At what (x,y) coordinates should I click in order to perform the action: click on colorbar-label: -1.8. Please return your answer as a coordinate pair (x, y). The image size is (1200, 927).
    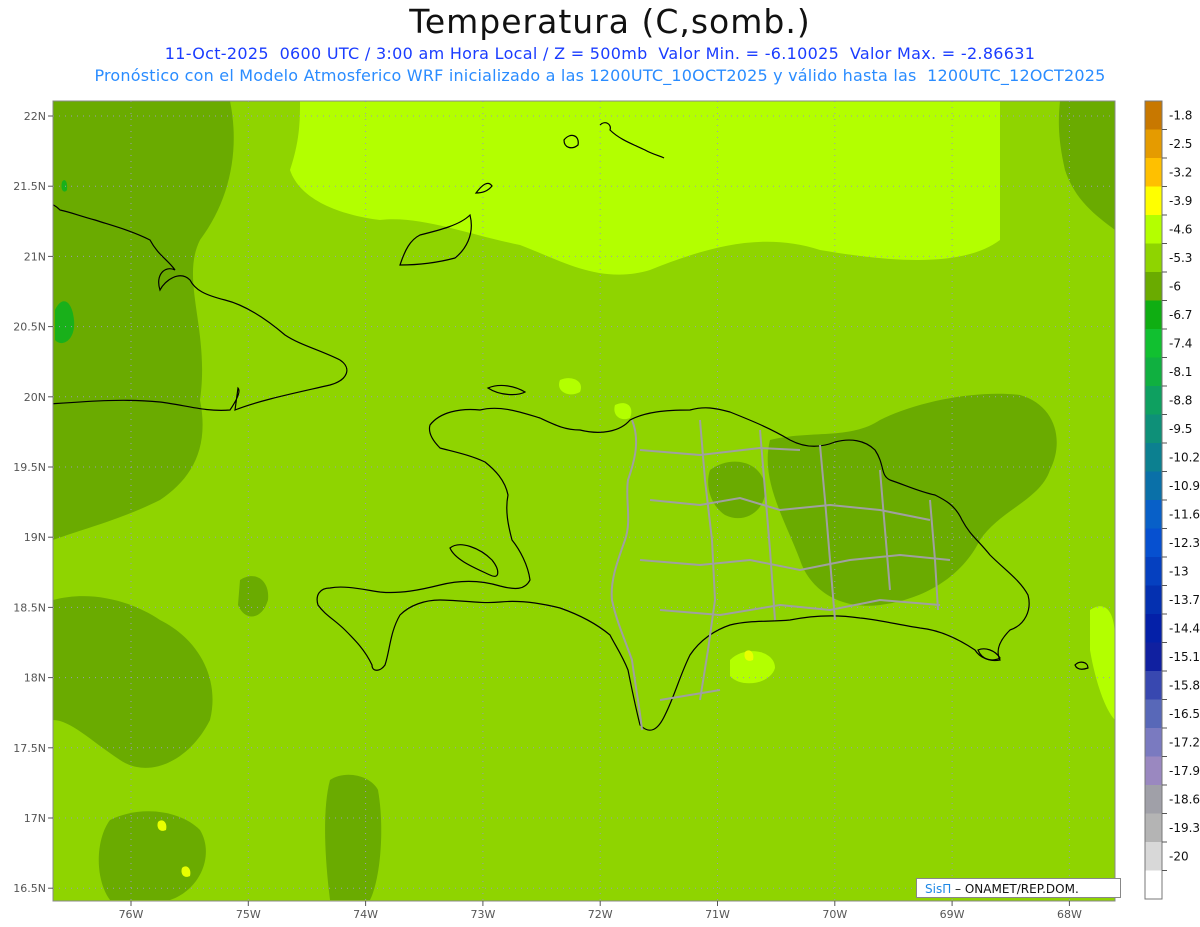
    Looking at the image, I should click on (1180, 116).